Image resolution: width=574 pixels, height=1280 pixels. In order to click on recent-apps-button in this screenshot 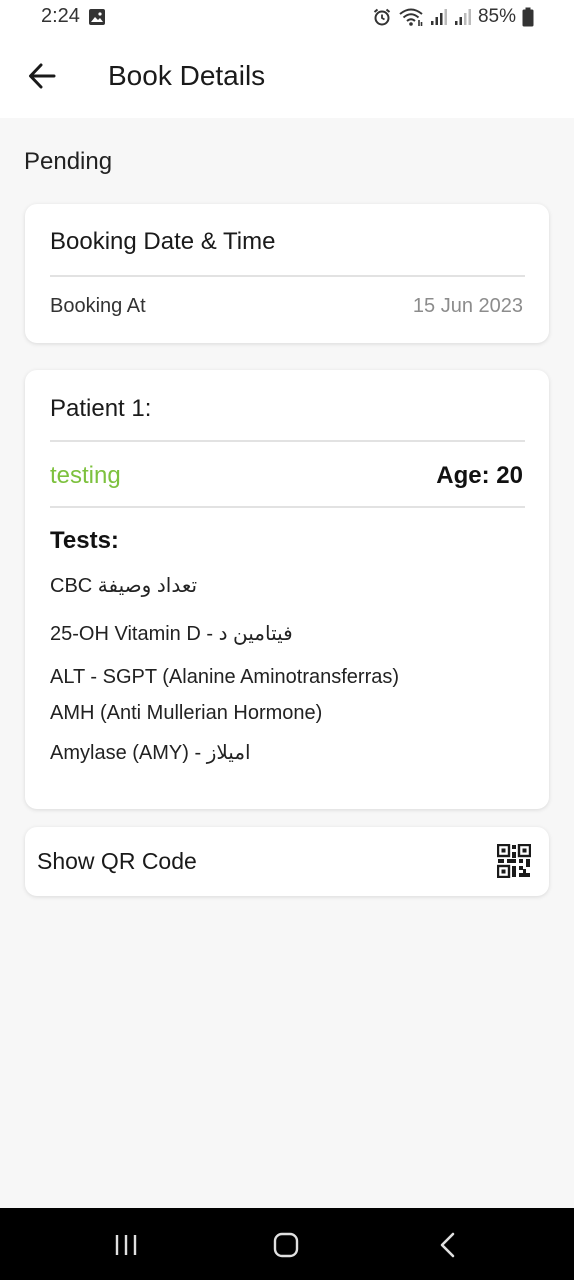, I will do `click(126, 1245)`.